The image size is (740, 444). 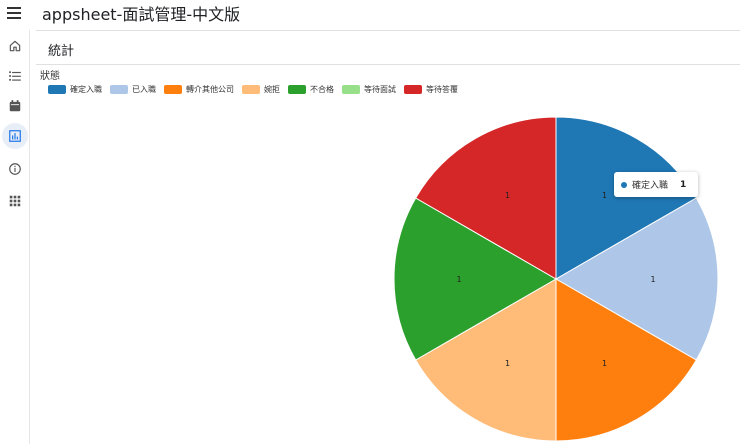 What do you see at coordinates (624, 184) in the screenshot?
I see `tooltip-color-dot` at bounding box center [624, 184].